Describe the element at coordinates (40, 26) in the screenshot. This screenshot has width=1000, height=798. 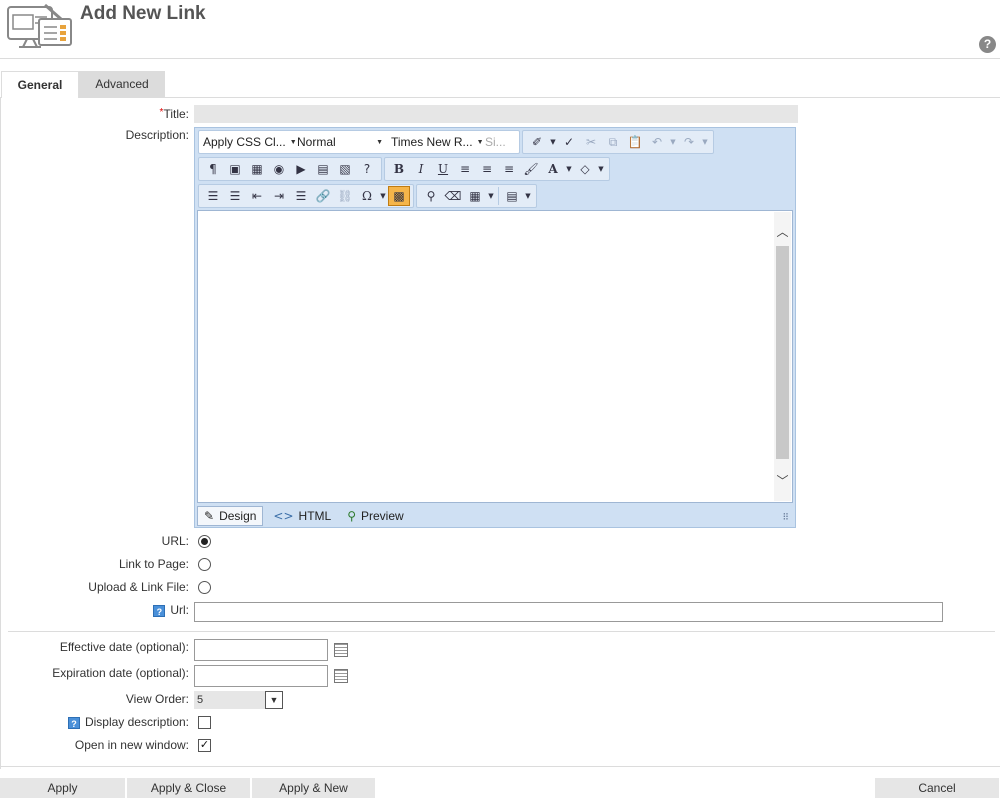
I see `app-logo-icon` at that location.